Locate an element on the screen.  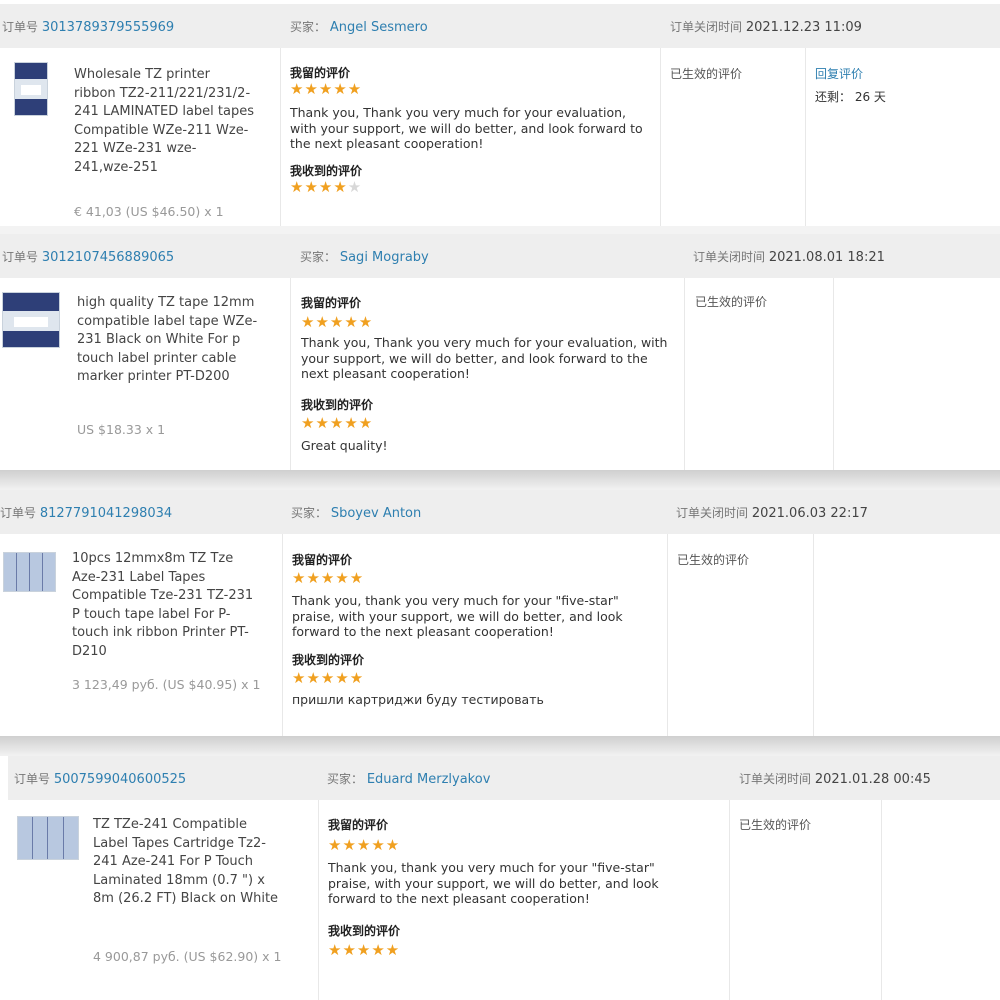
closed-time-value: 2021.08.01 18:21 is located at coordinates (826, 257).